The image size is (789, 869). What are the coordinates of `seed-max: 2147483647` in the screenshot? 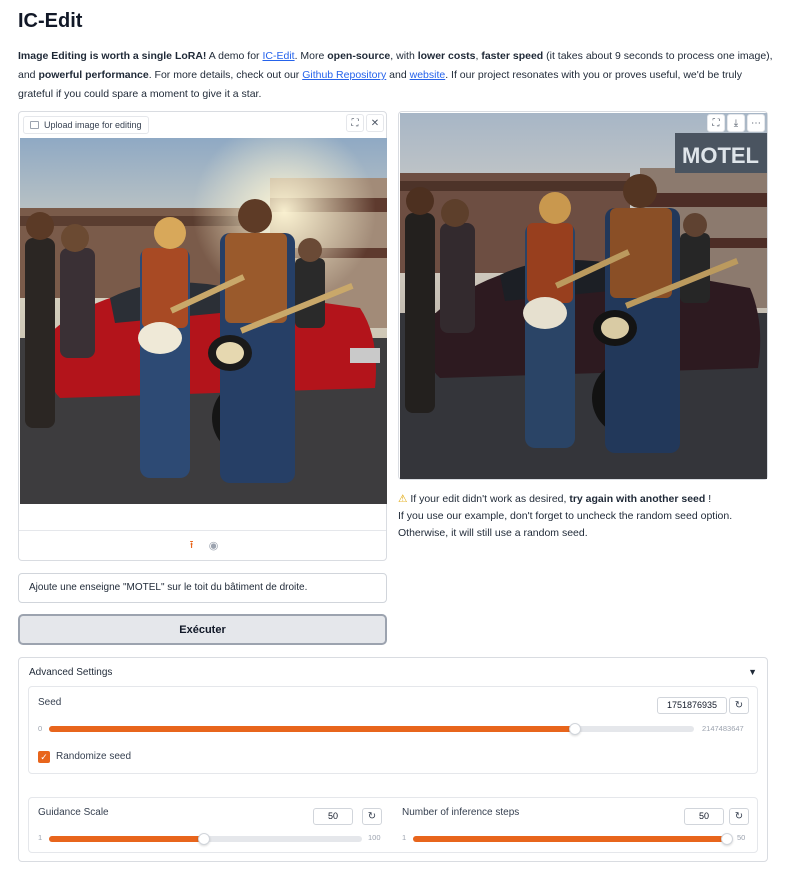 It's located at (723, 728).